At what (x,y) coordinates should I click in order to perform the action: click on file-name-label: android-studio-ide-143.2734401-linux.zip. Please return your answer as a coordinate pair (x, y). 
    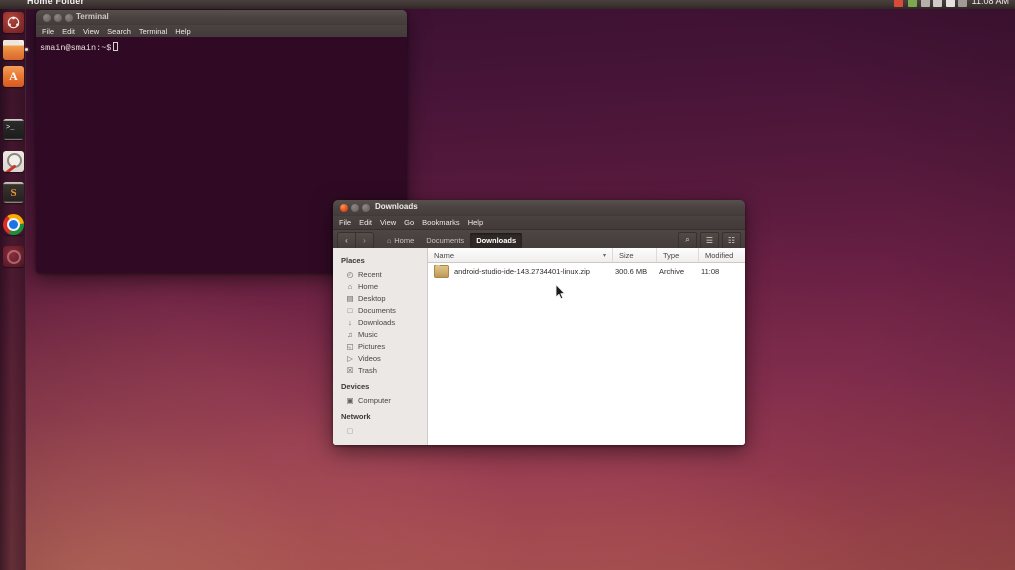
    Looking at the image, I should click on (522, 271).